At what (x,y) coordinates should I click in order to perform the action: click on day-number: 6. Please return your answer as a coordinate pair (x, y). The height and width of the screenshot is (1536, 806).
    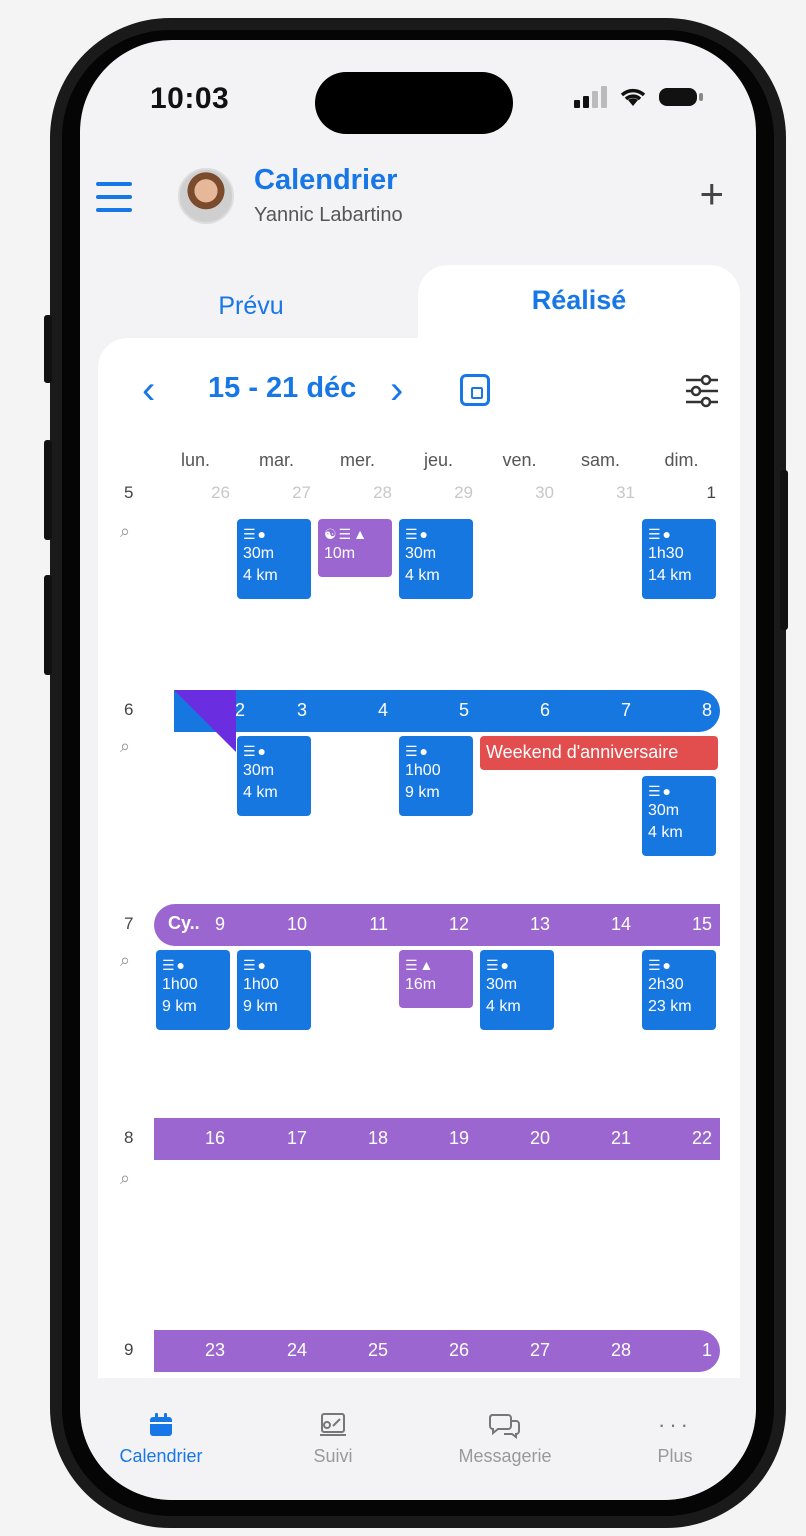
    Looking at the image, I should click on (544, 710).